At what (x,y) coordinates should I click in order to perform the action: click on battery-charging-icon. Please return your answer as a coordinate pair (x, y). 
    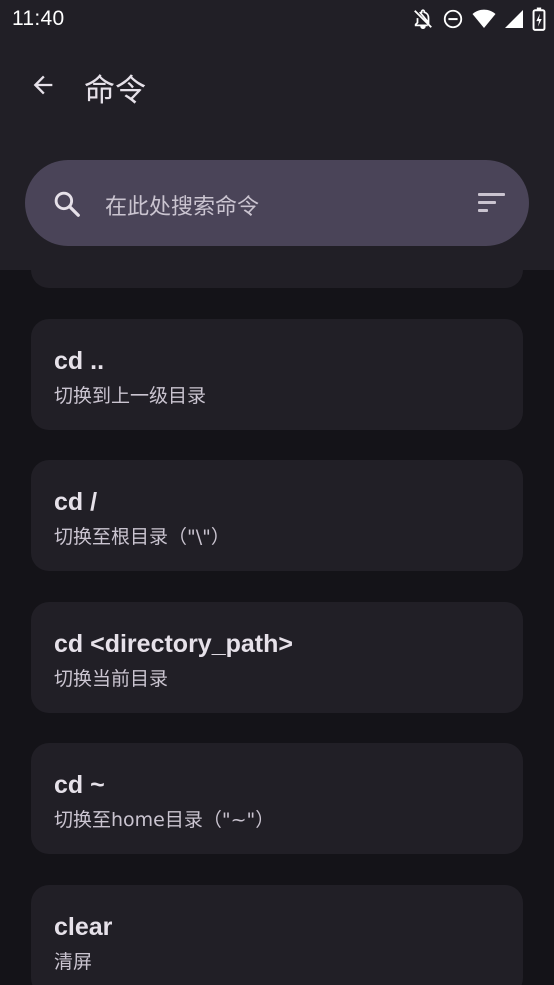
    Looking at the image, I should click on (539, 19).